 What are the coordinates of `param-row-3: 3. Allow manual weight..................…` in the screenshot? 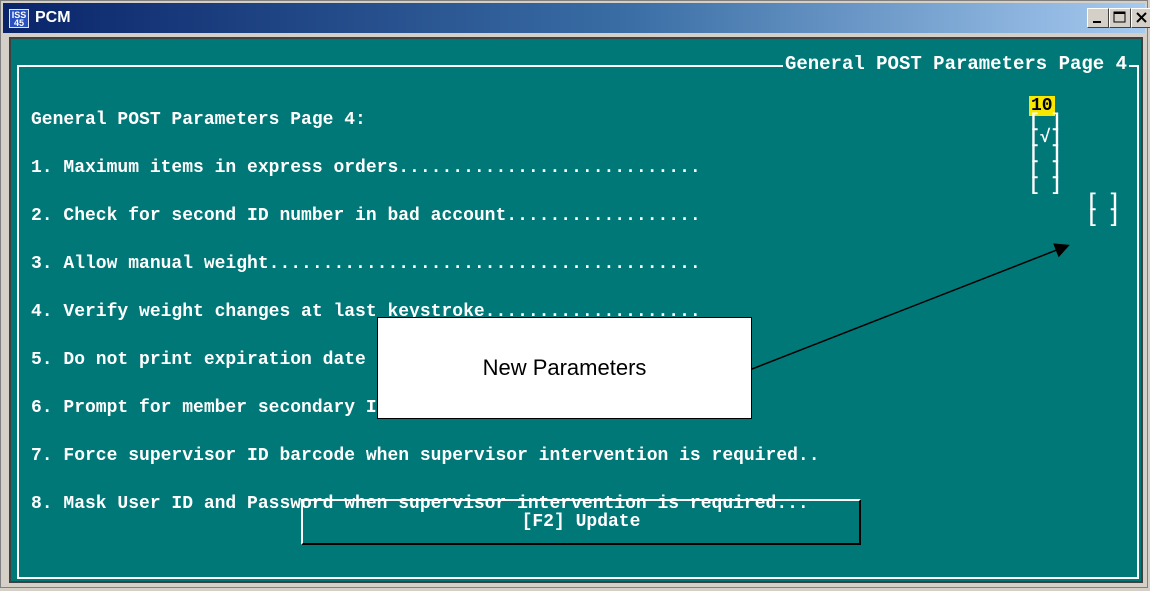 It's located at (366, 264).